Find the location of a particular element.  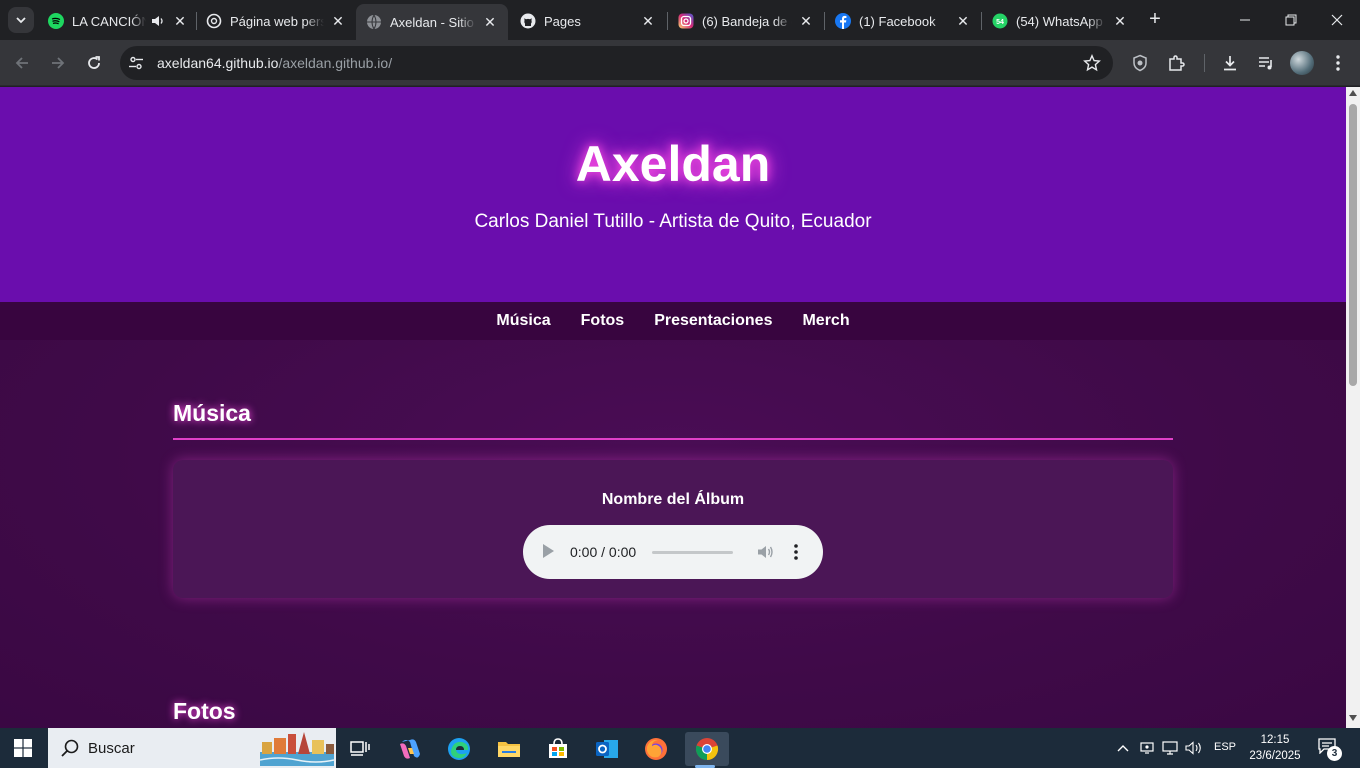

tab-search-button is located at coordinates (21, 20).